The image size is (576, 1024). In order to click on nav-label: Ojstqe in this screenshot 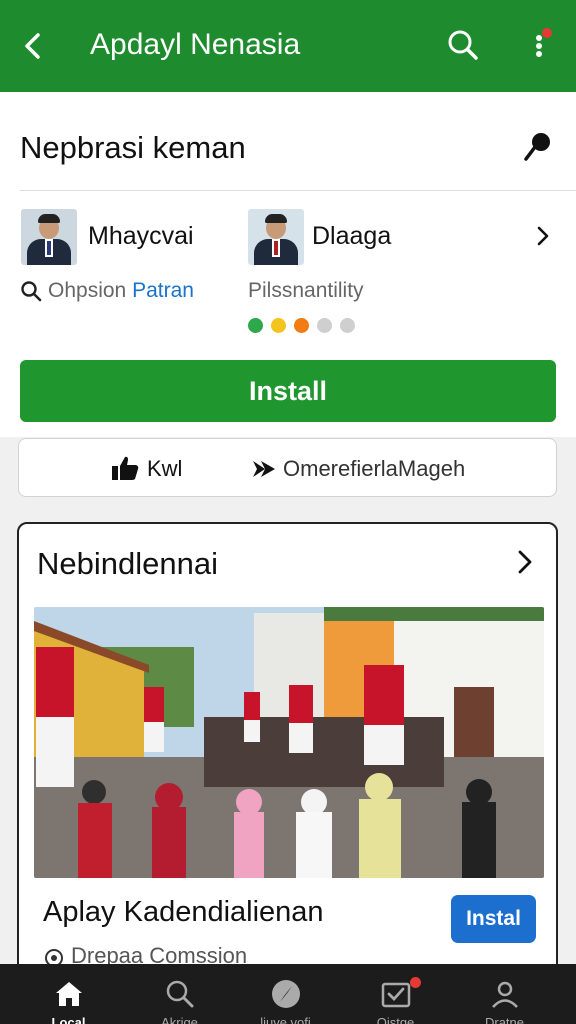, I will do `click(395, 1019)`.